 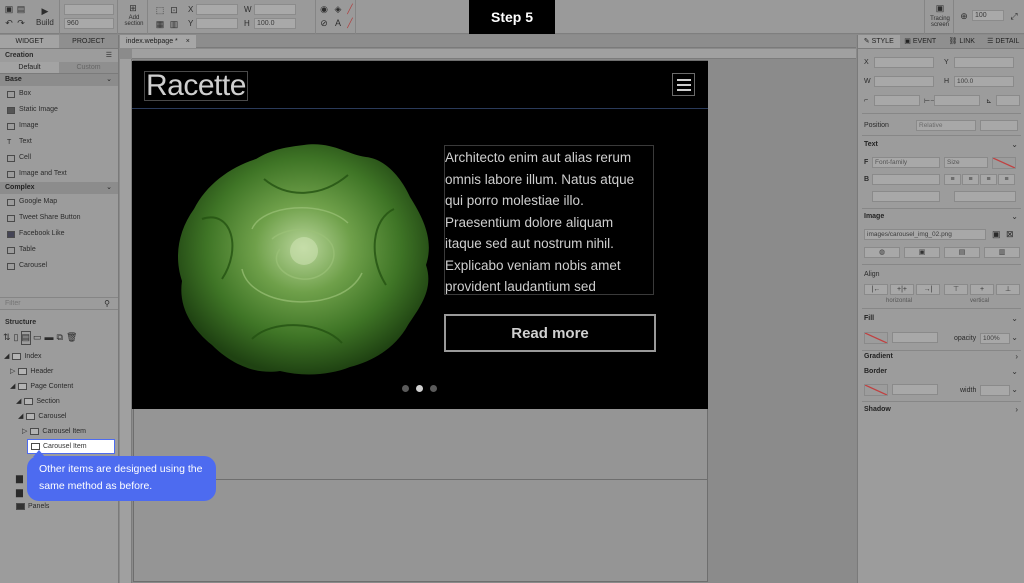 I want to click on tree-item-header: ▷ Header, so click(x=59, y=371).